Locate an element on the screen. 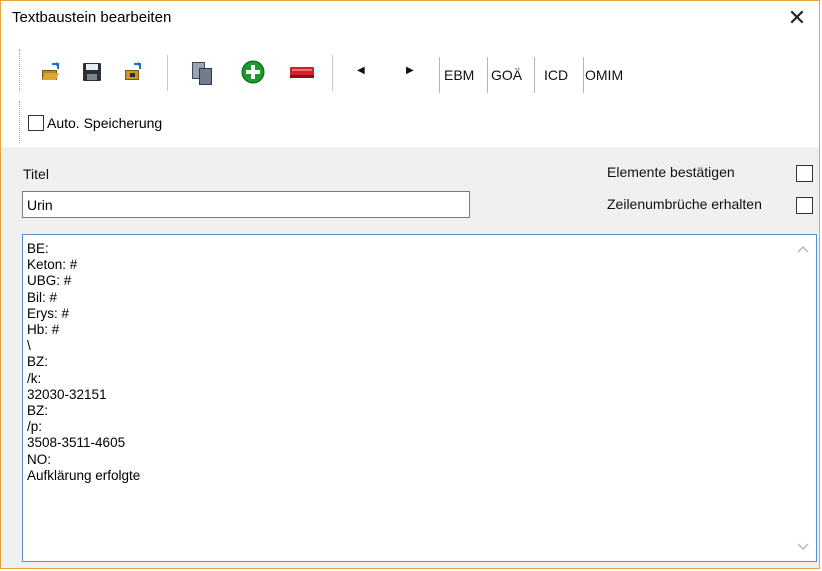 This screenshot has height=571, width=822. text-line: 3508-3511-4605 is located at coordinates (76, 443).